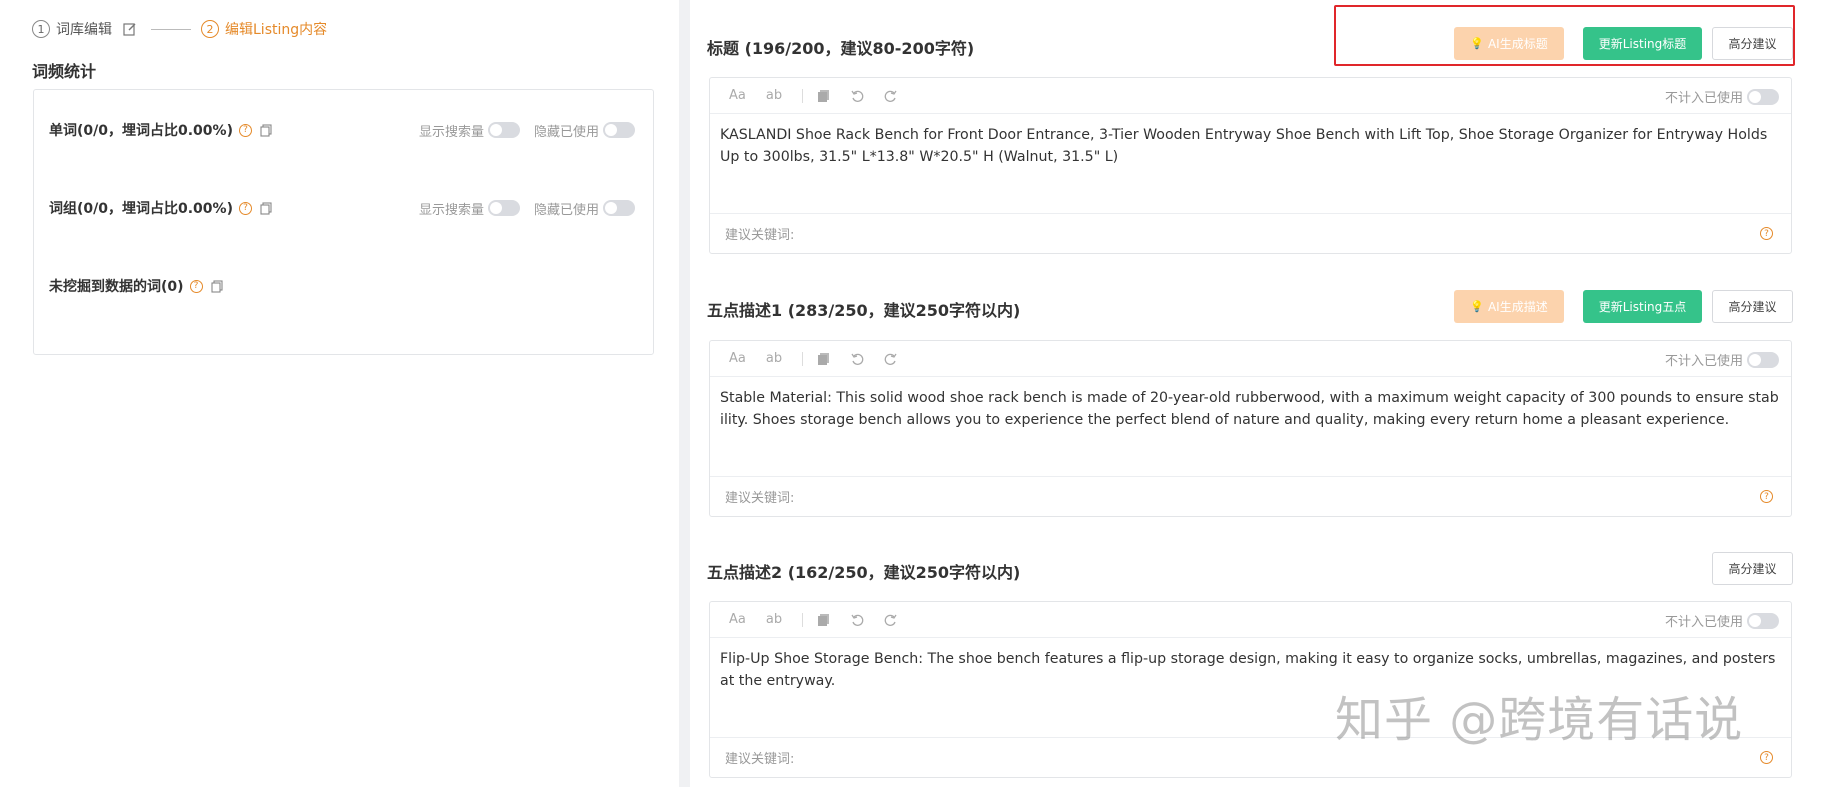 Image resolution: width=1826 pixels, height=787 pixels. Describe the element at coordinates (64, 71) in the screenshot. I see `word-frequency-title: 词频统计` at that location.